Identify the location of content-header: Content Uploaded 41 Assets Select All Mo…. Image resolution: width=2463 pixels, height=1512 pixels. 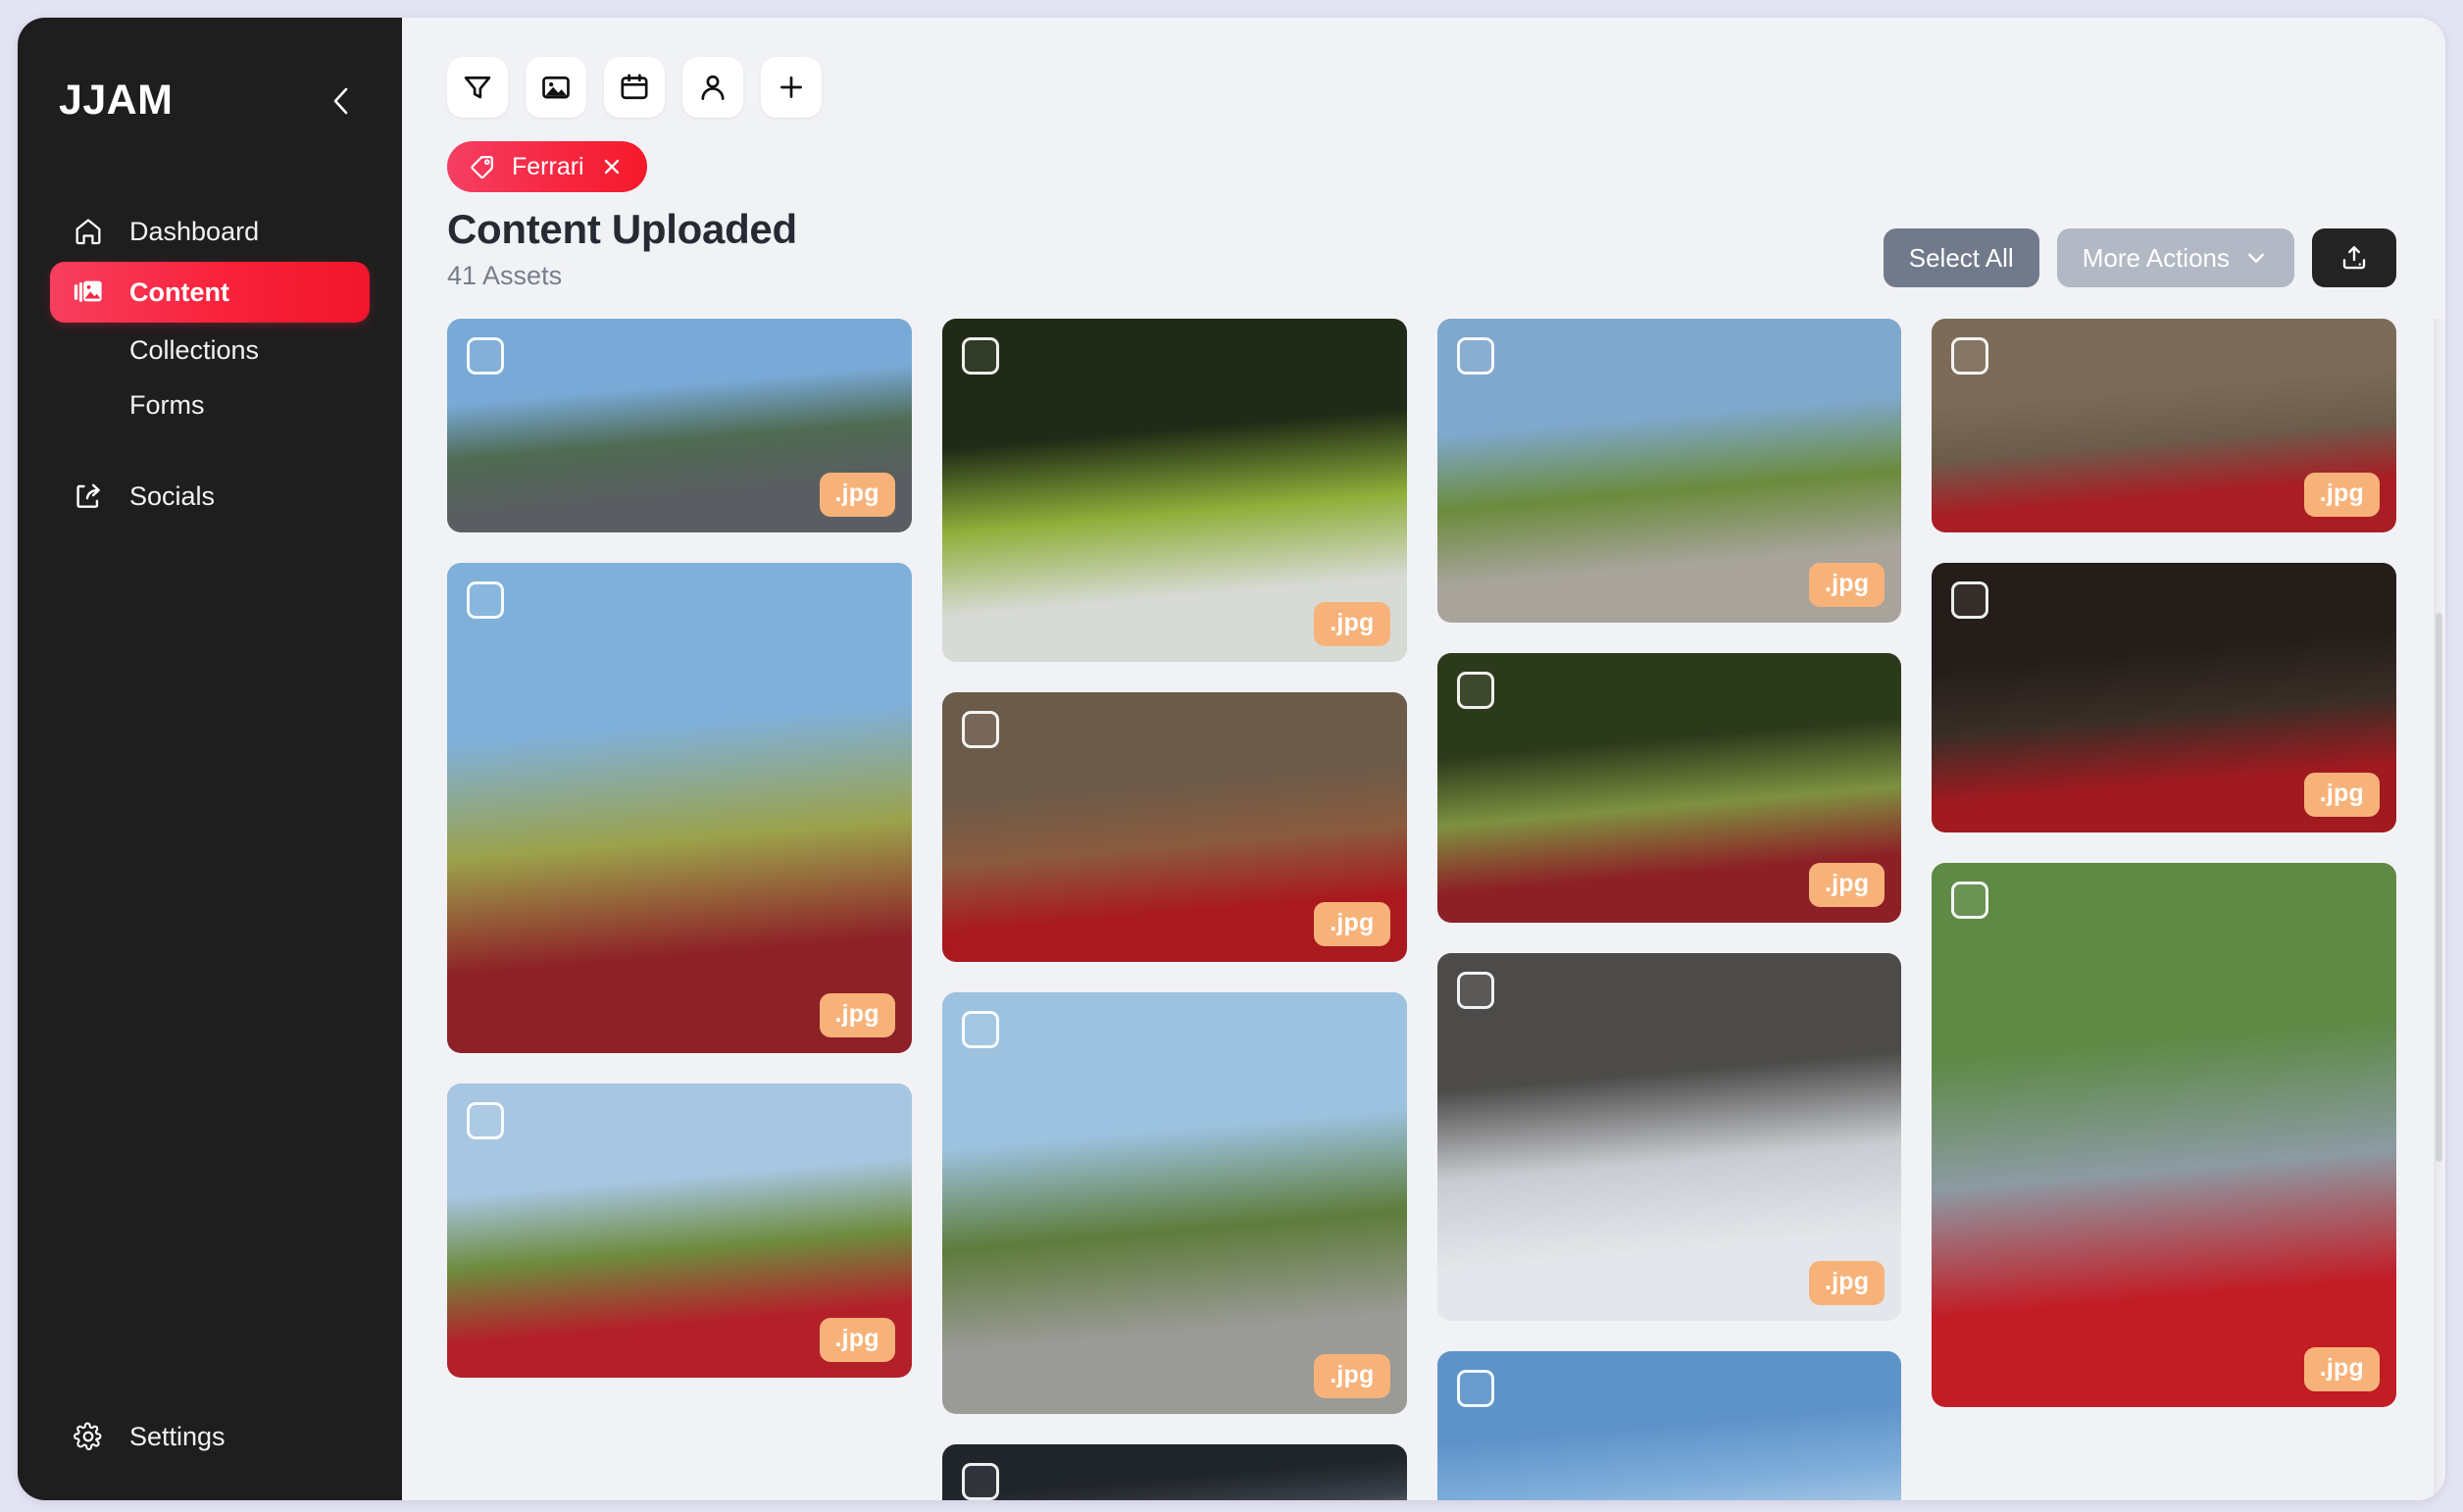
(1423, 241).